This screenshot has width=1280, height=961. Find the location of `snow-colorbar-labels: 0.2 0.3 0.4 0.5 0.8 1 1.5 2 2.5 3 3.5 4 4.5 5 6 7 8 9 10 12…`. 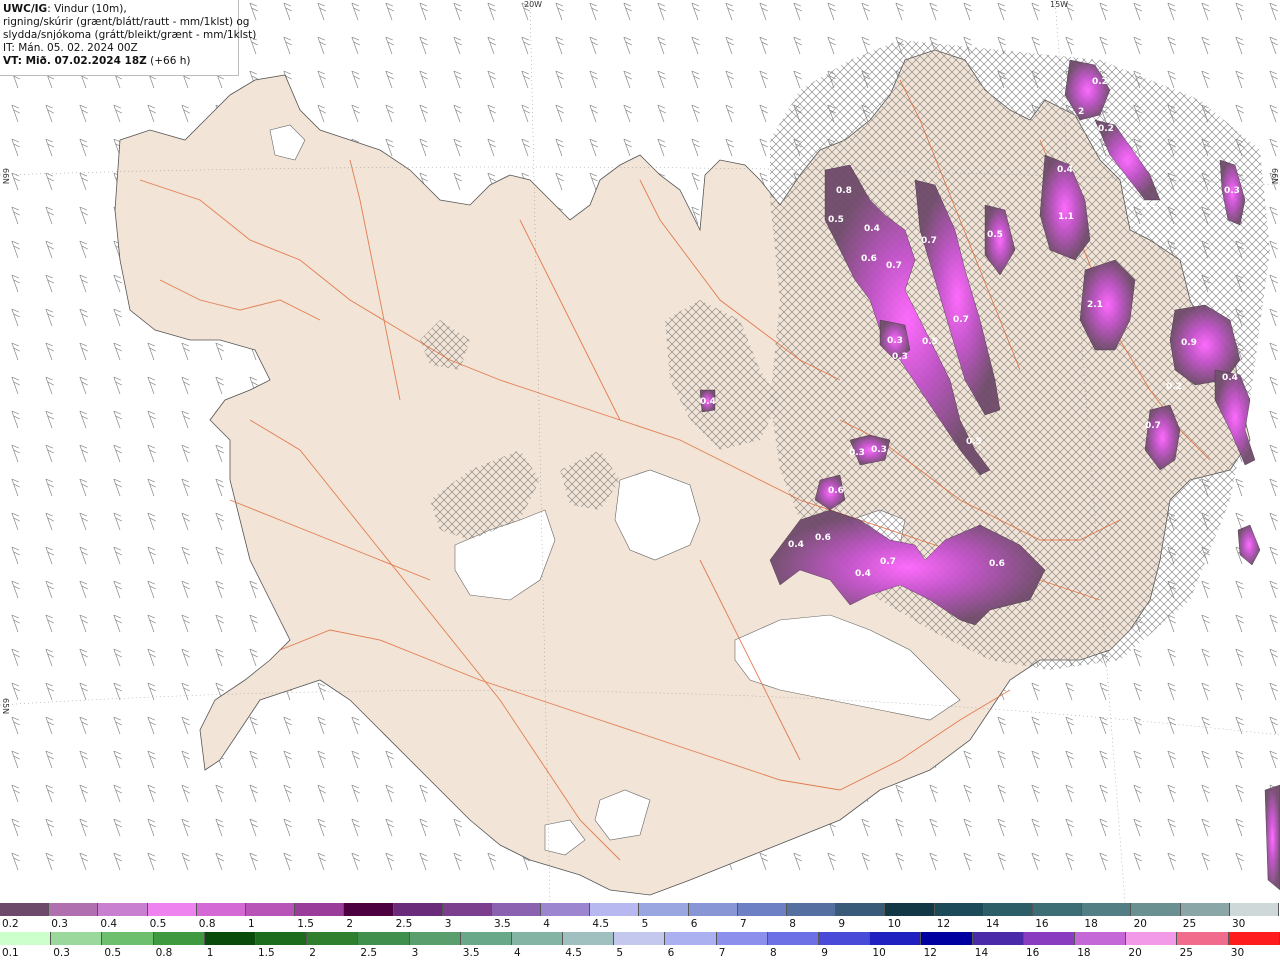

snow-colorbar-labels: 0.2 0.3 0.4 0.5 0.8 1 1.5 2 2.5 3 3.5 4 4.5 5 6 7 8 9 10 12… is located at coordinates (640, 924).